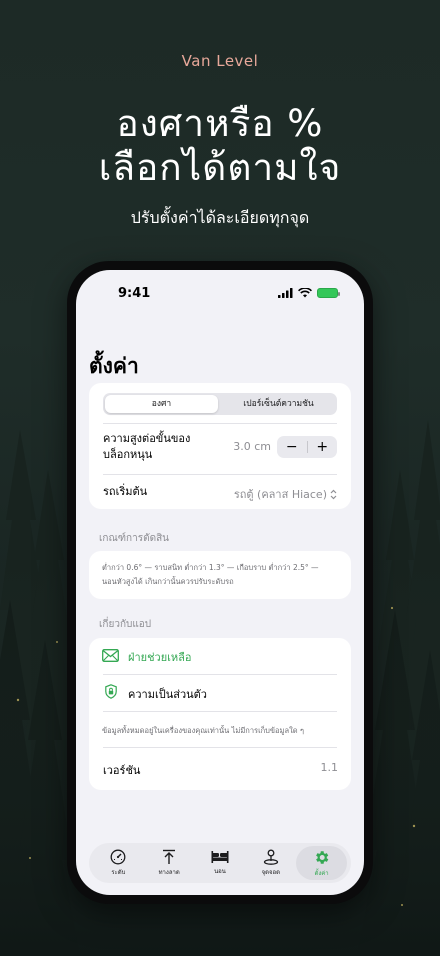 Image resolution: width=440 pixels, height=956 pixels. What do you see at coordinates (167, 694) in the screenshot?
I see `privacy-link: ความเป็นส่วนตัว` at bounding box center [167, 694].